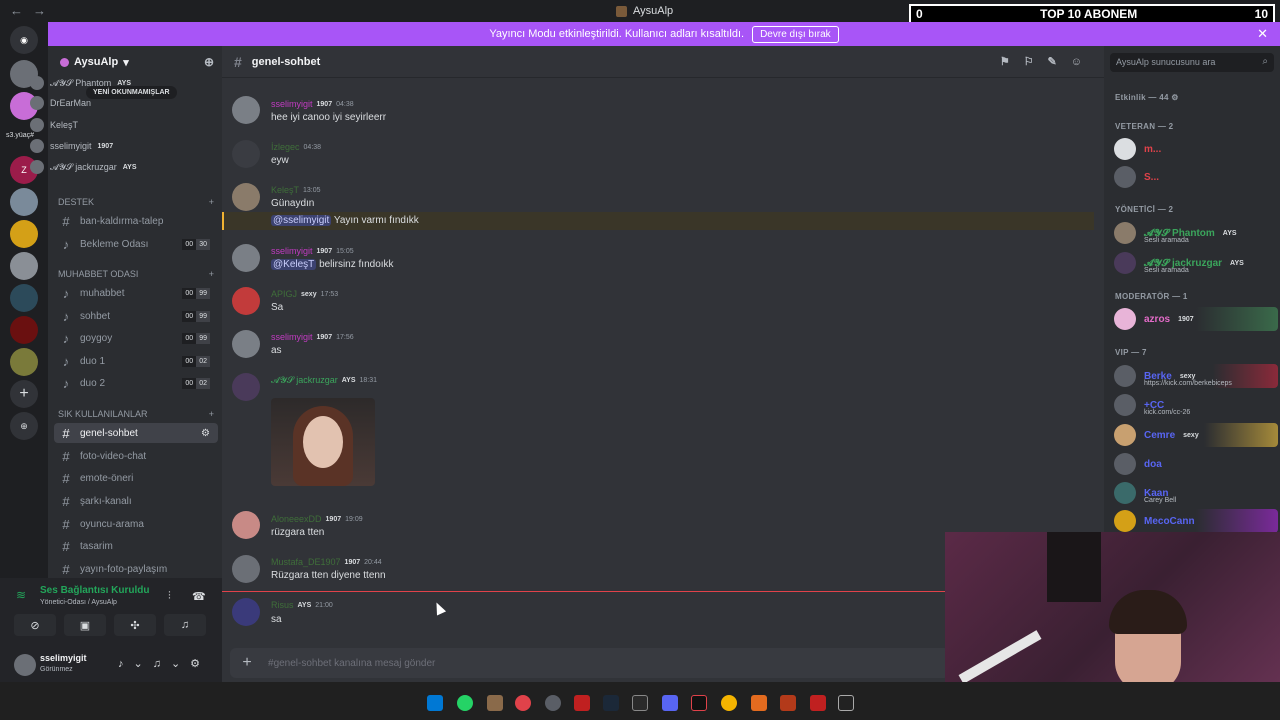 This screenshot has width=1280, height=720. What do you see at coordinates (164, 663) in the screenshot?
I see `user-controls: ♪⌄♫⌄⚙` at bounding box center [164, 663].